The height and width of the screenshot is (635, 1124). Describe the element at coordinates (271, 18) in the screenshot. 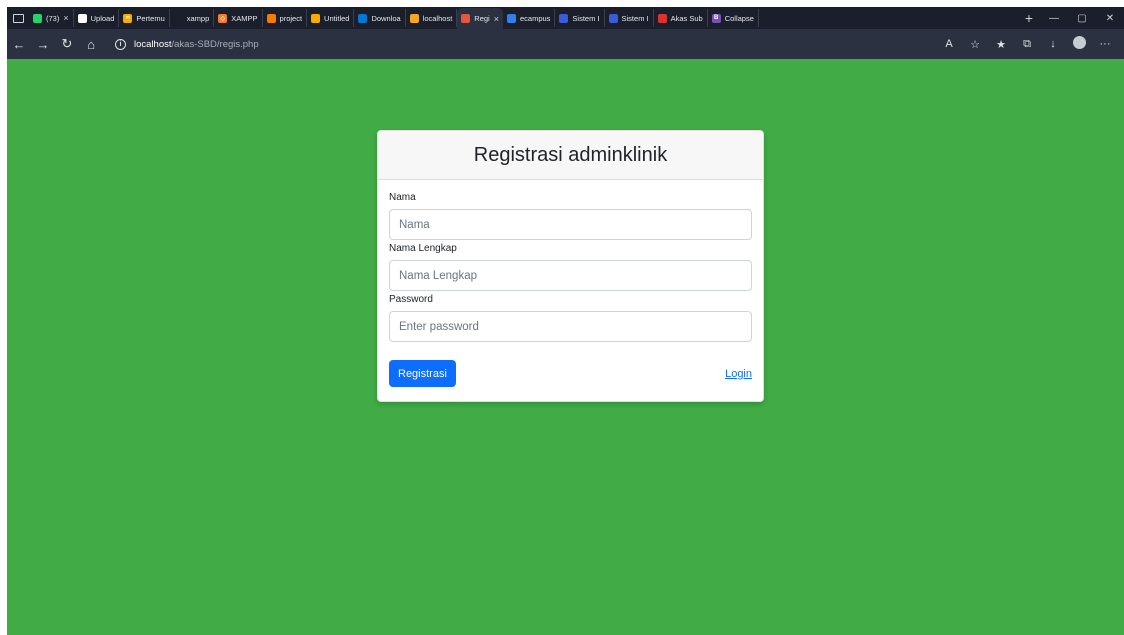

I see `jupyter-icon` at that location.